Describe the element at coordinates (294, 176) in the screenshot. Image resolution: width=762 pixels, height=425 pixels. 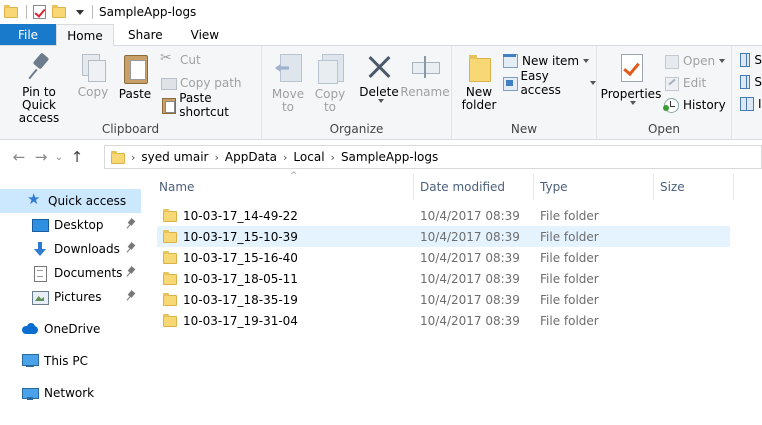
I see `sort-ascending-icon: ^` at that location.